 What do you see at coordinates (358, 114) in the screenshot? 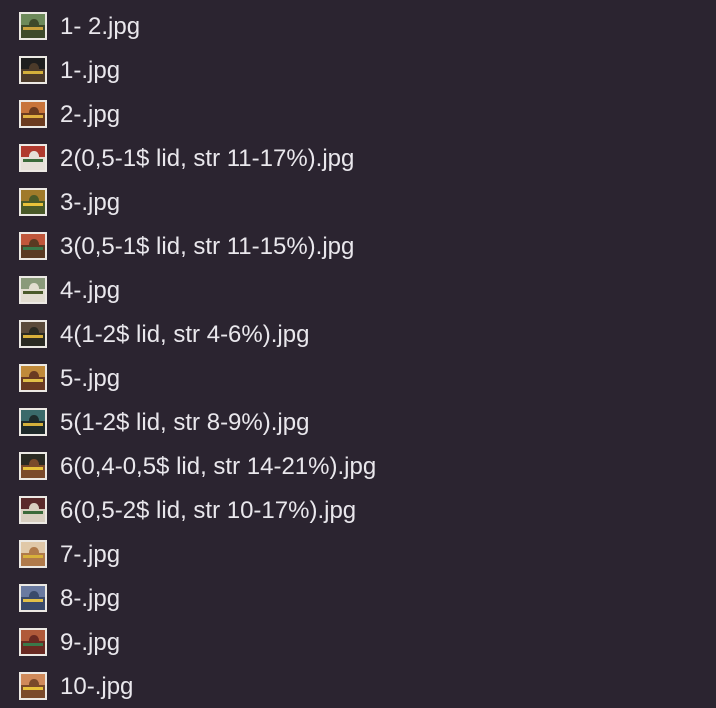
I see `file-row: 2-.jpg` at bounding box center [358, 114].